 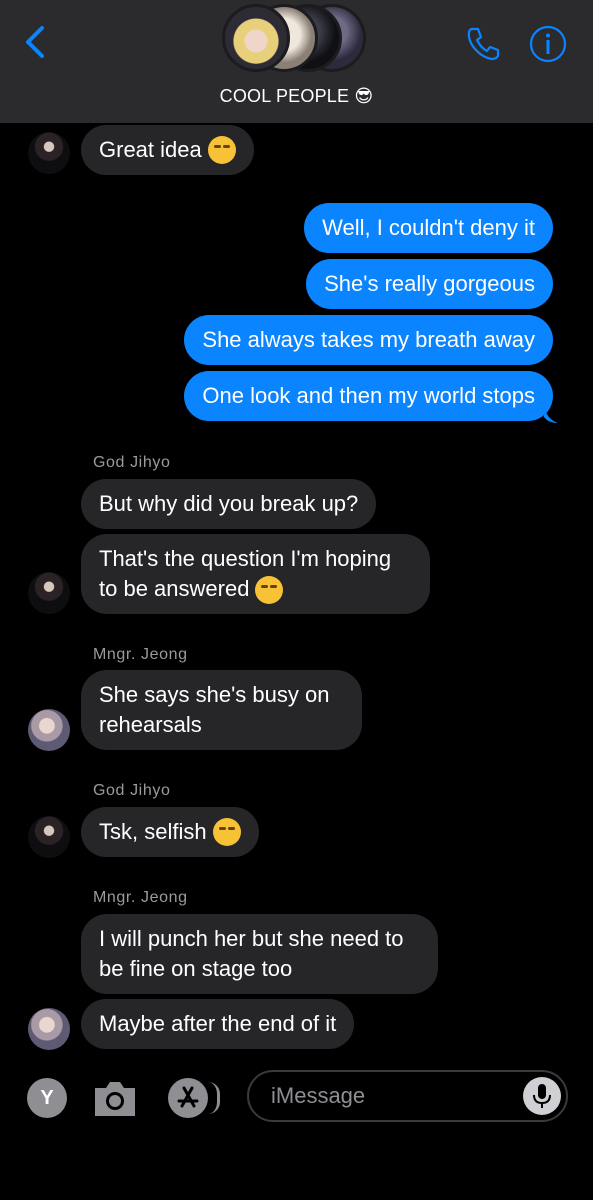 I want to click on bubble-tail, so click(x=551, y=414).